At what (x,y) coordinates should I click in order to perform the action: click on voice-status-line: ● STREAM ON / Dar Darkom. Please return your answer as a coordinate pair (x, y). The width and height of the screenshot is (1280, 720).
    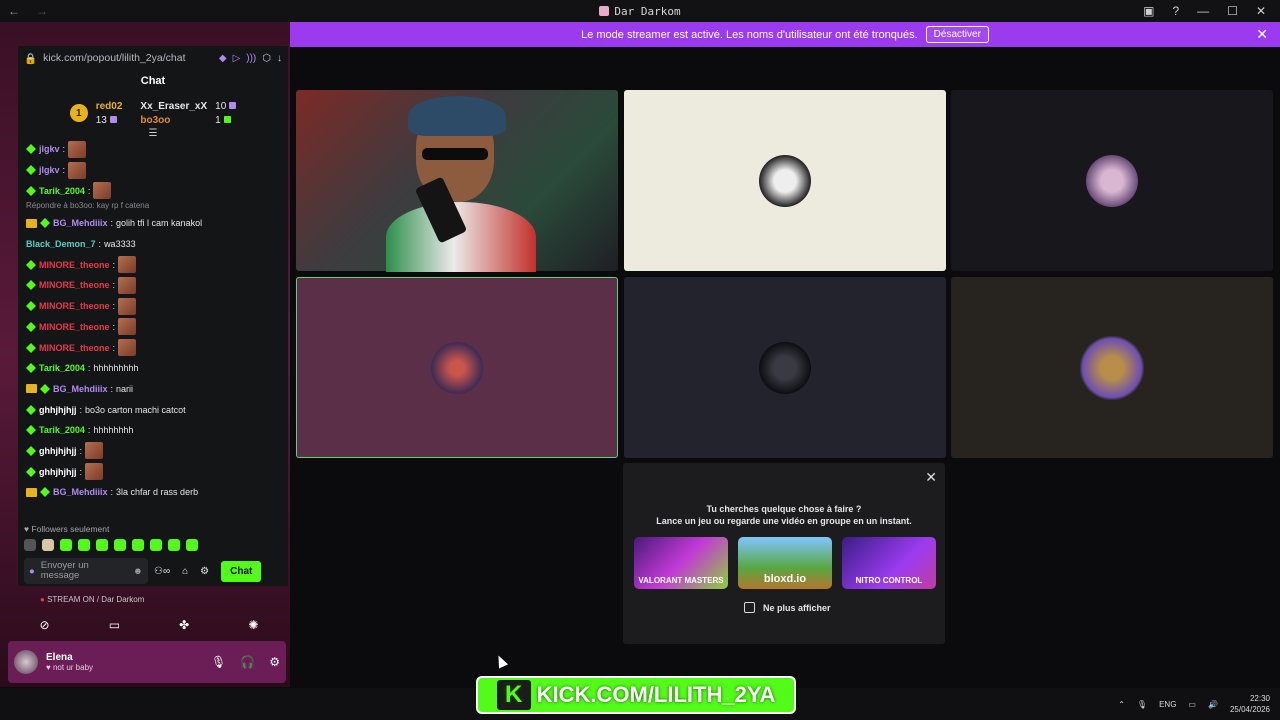
    Looking at the image, I should click on (149, 599).